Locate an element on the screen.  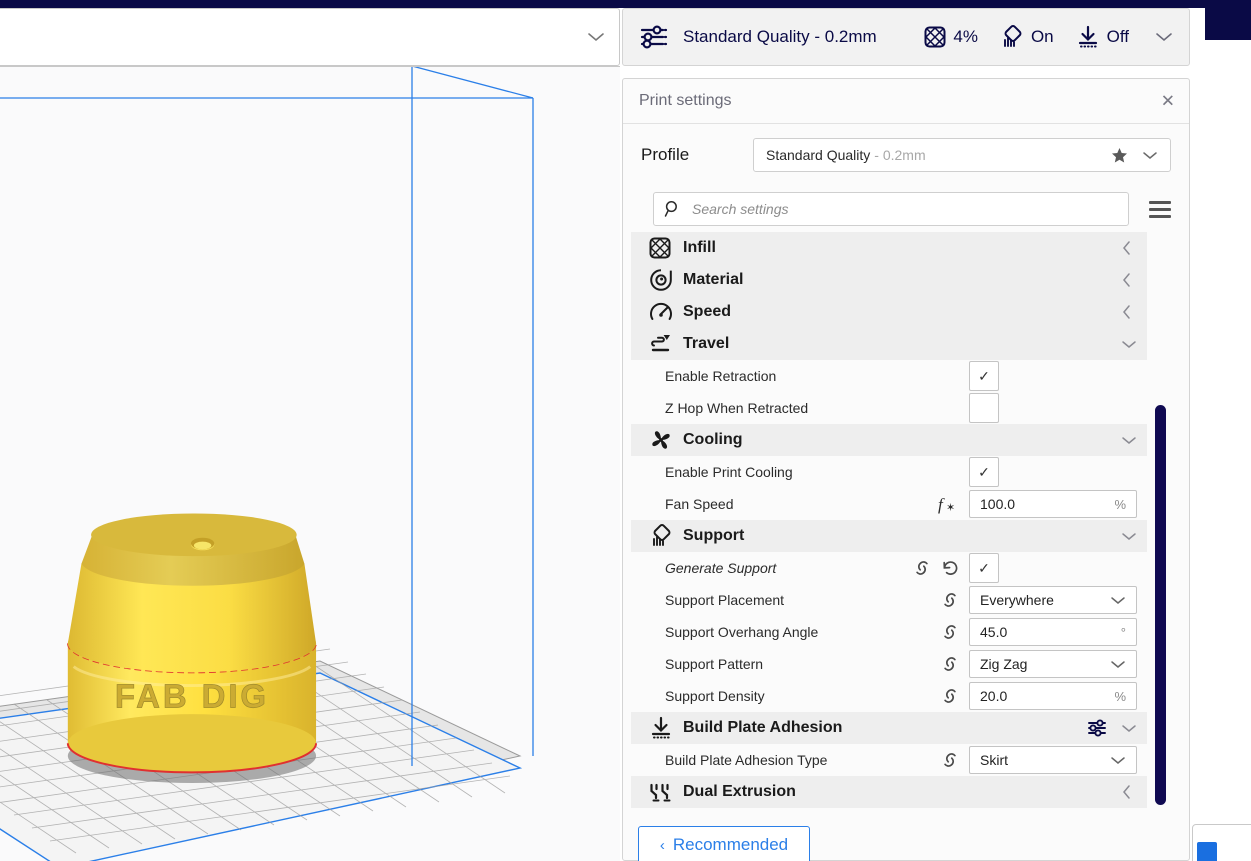
setting-row-z-hop-when-retracted: Z Hop When Retracted is located at coordinates (889, 408).